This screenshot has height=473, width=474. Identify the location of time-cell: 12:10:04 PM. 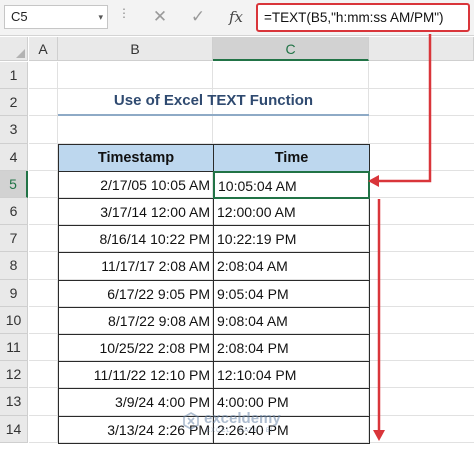
(291, 375).